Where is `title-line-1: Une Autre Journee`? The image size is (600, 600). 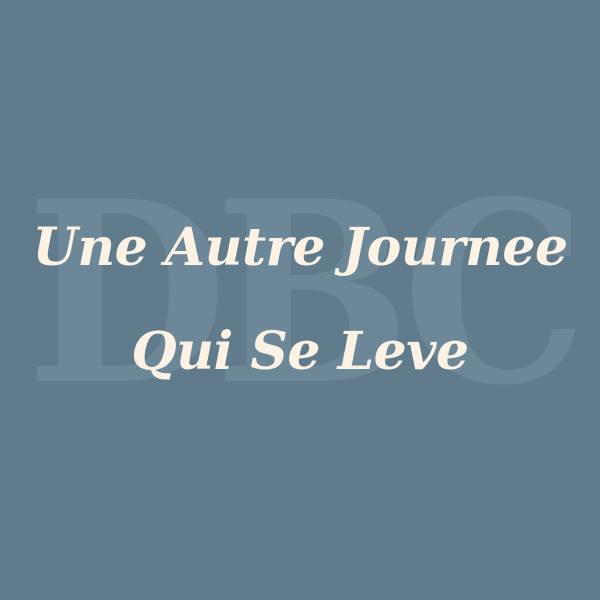
title-line-1: Une Autre Journee is located at coordinates (300, 247).